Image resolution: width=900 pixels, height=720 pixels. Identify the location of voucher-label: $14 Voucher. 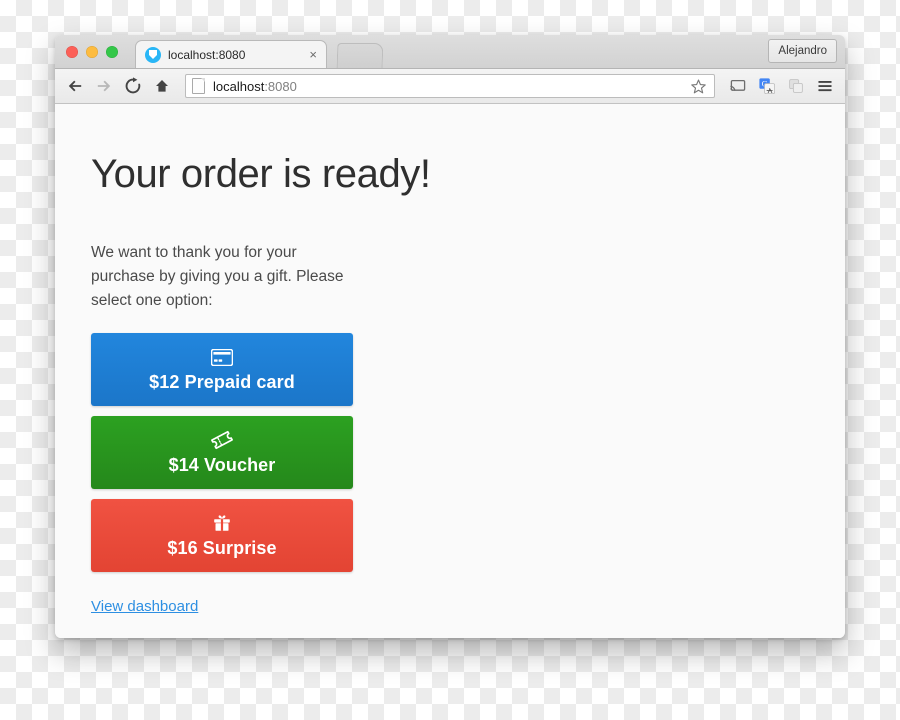
(222, 465).